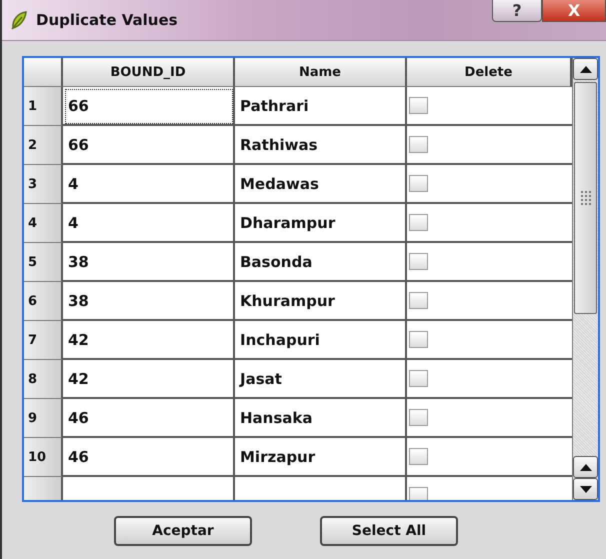  I want to click on table-cell: Dharampur, so click(321, 223).